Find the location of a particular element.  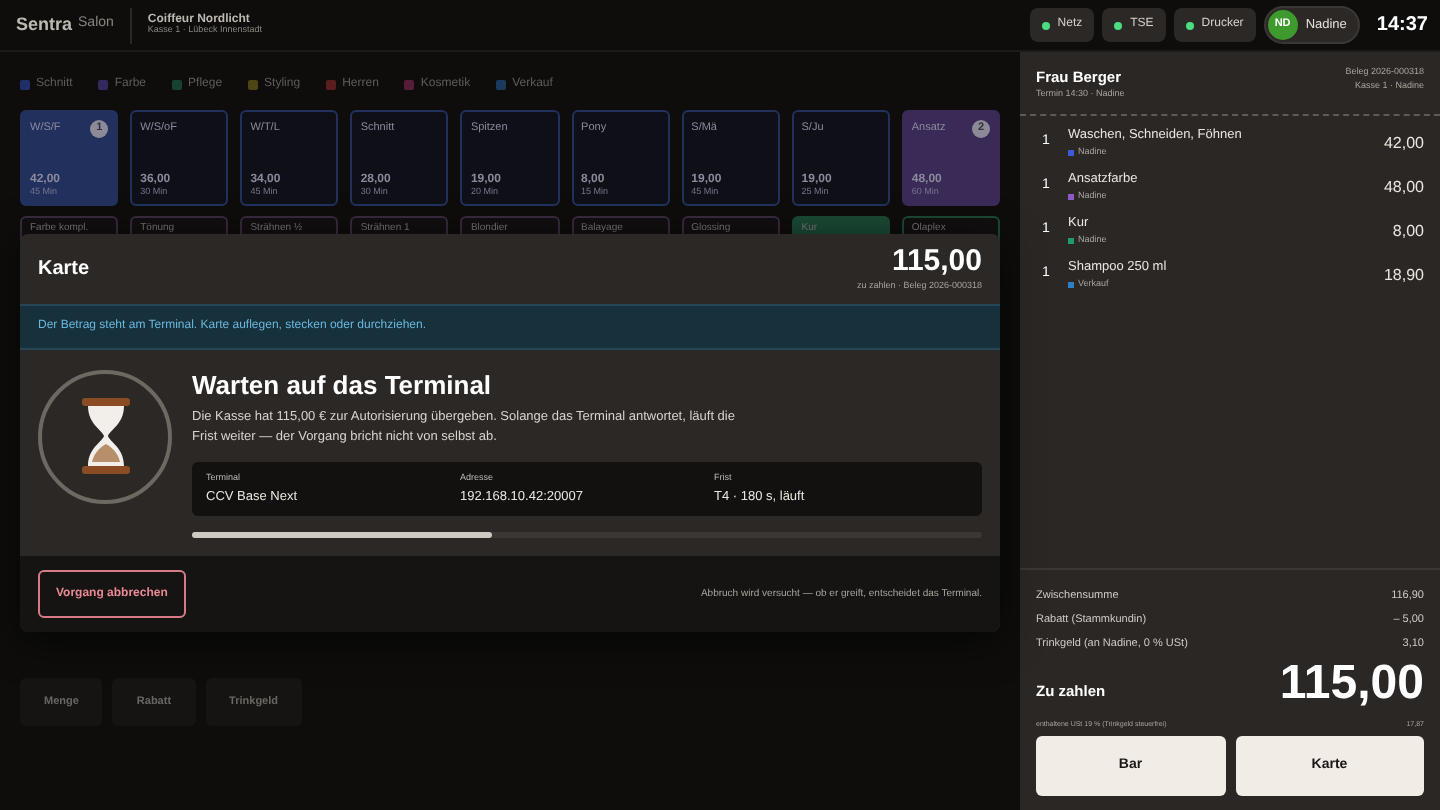

item-price: 42,00 is located at coordinates (1403, 143).